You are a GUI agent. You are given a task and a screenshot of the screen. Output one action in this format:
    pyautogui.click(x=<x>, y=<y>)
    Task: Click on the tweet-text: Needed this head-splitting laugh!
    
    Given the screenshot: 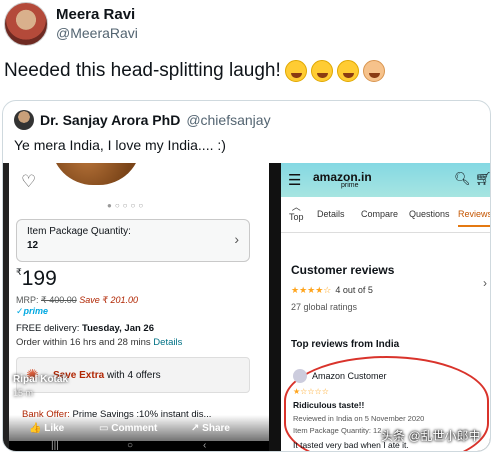 What is the action you would take?
    pyautogui.click(x=194, y=71)
    